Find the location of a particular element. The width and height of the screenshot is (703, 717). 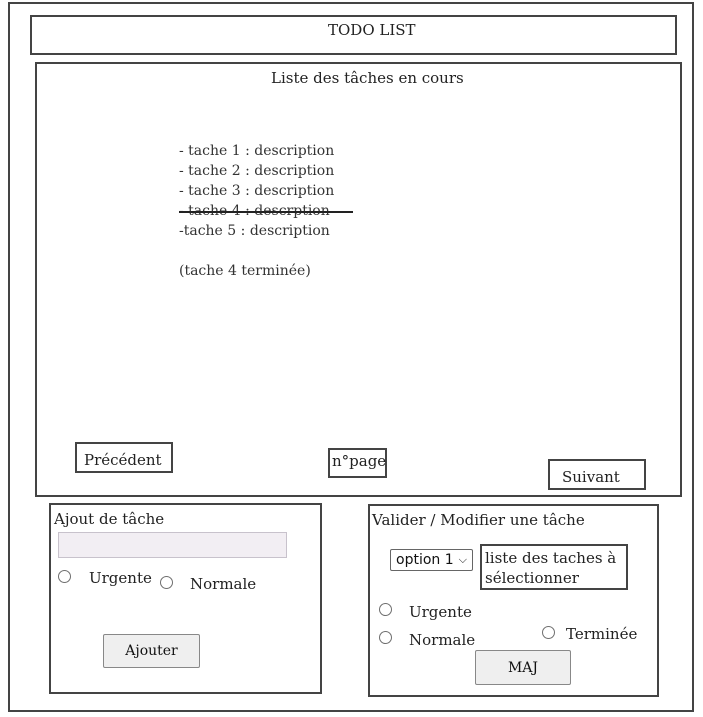

task-item-1: - tache 1 : description is located at coordinates (256, 151).